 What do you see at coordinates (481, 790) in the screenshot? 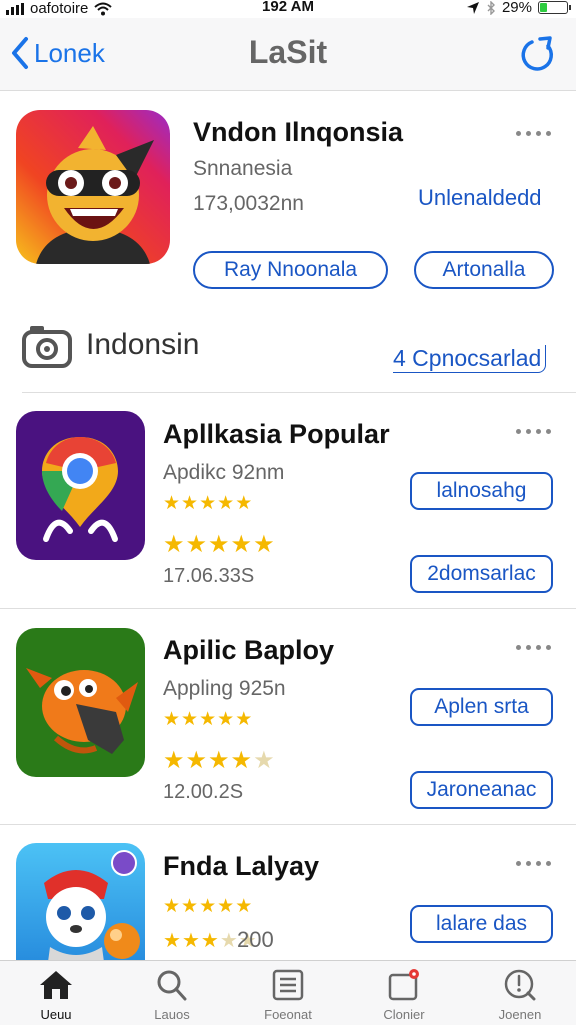
I see `app-download-button: Jaroneanac` at bounding box center [481, 790].